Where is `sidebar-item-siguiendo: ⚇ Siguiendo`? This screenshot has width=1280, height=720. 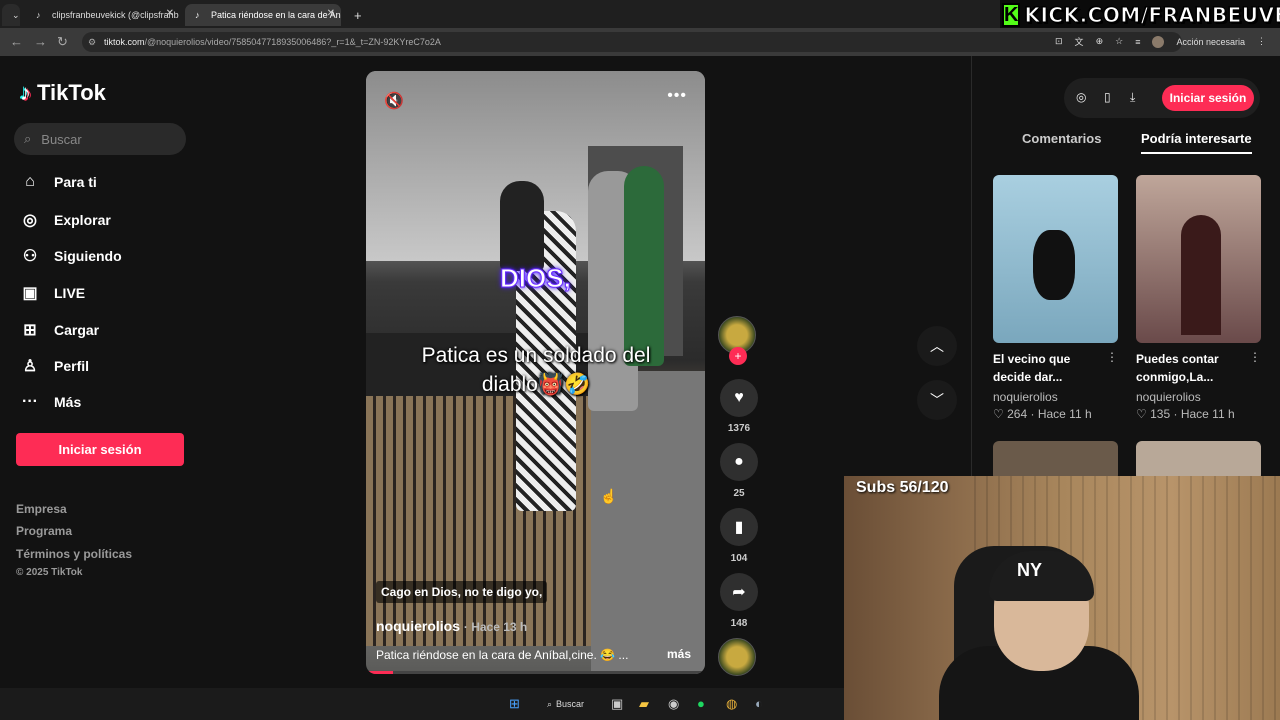 sidebar-item-siguiendo: ⚇ Siguiendo is located at coordinates (71, 256).